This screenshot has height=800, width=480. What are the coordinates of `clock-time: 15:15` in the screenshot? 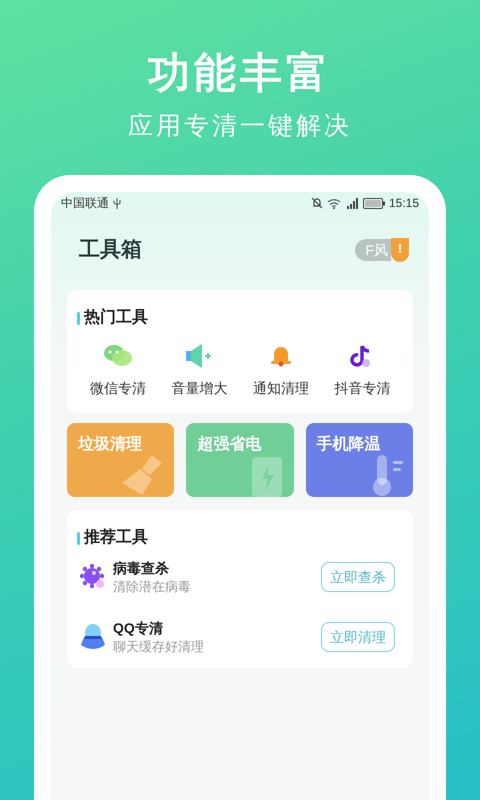 It's located at (403, 203).